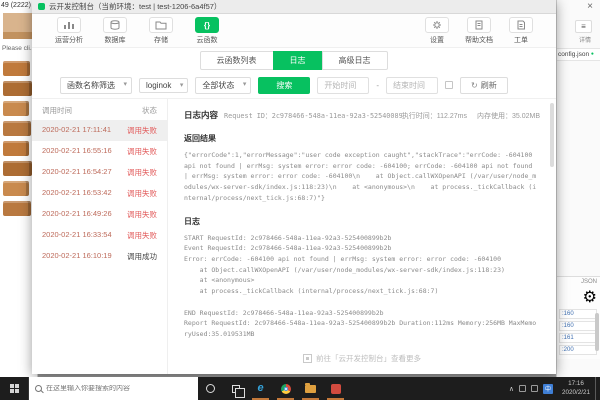 Image resolution: width=600 pixels, height=400 pixels. I want to click on editor-tab-config-json: config.json ●, so click(578, 54).